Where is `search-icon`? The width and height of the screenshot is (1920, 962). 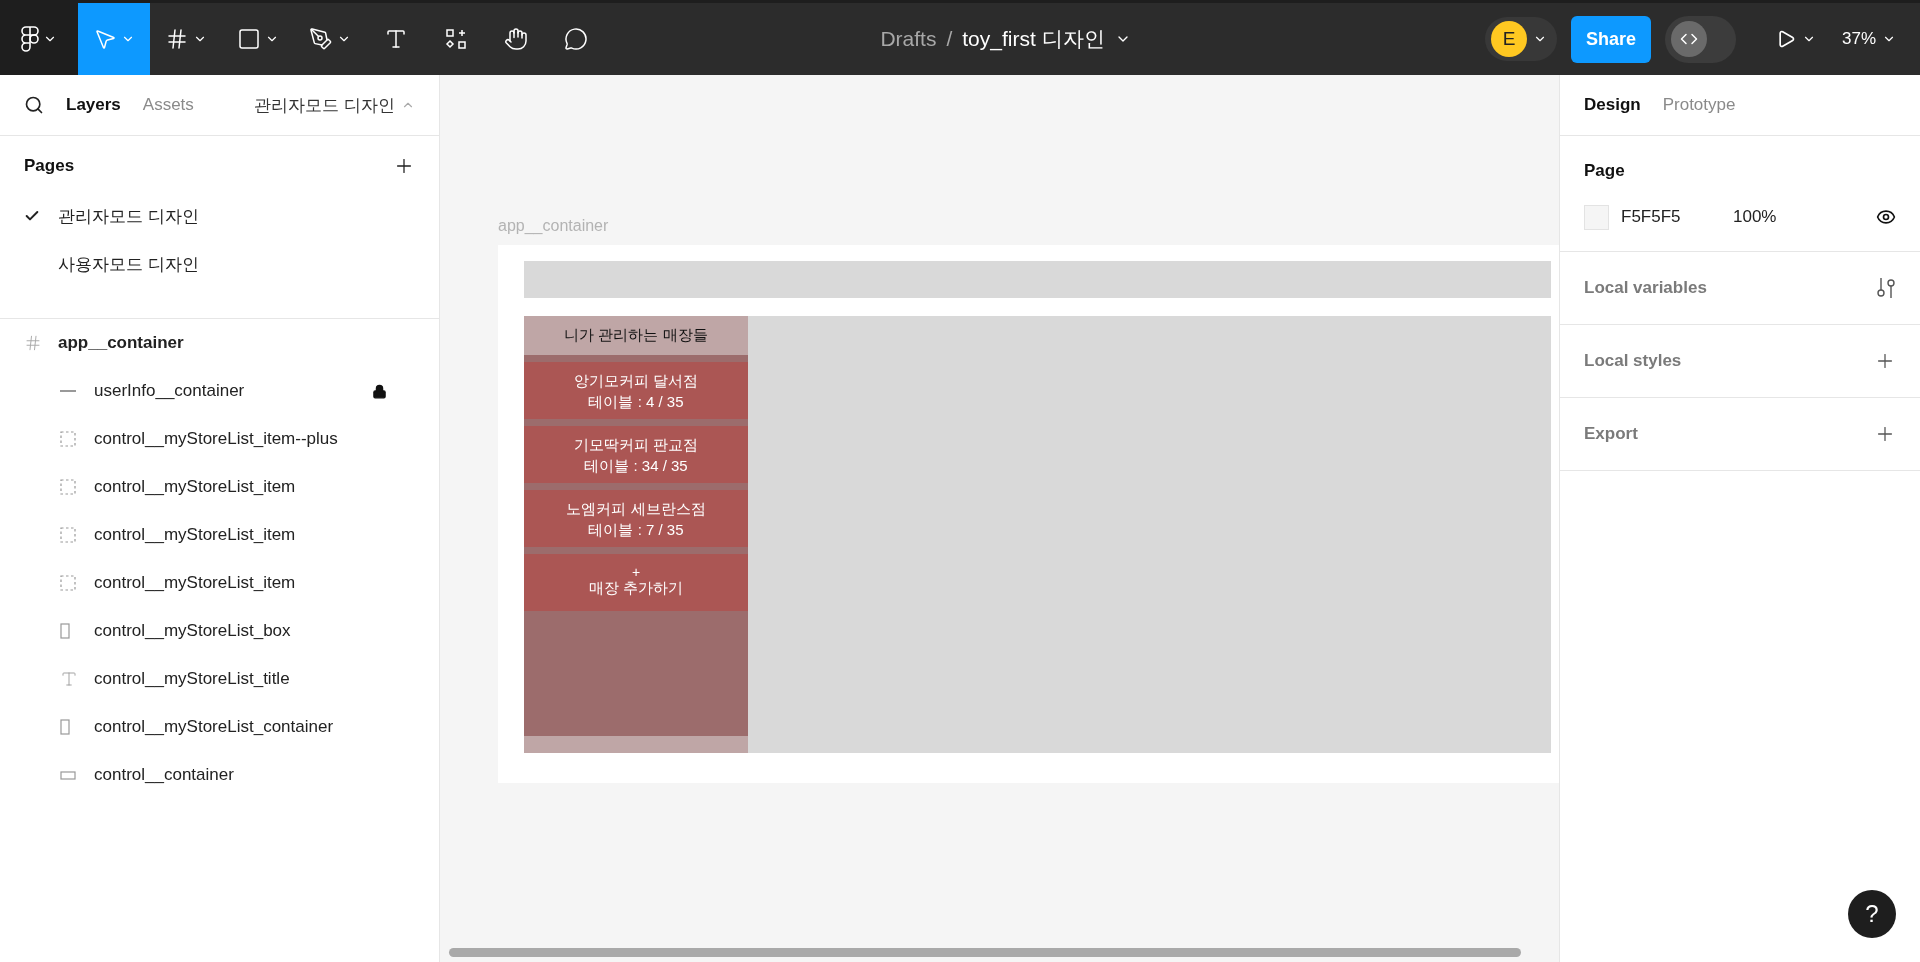 search-icon is located at coordinates (34, 105).